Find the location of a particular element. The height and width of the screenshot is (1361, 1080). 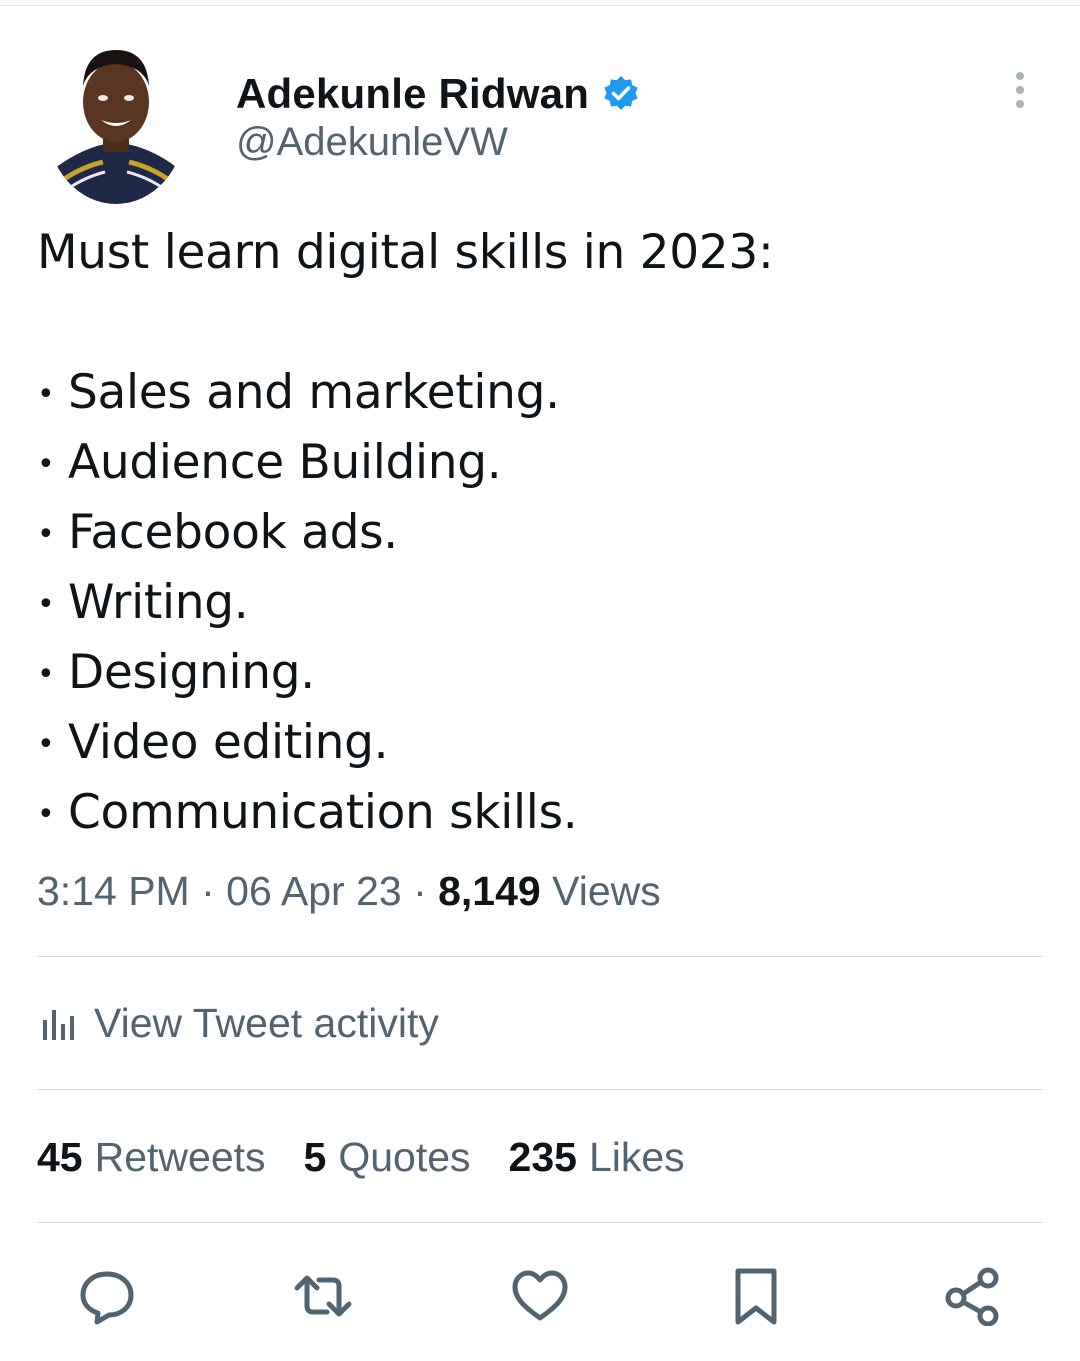

skill-text: Writing. is located at coordinates (158, 602).